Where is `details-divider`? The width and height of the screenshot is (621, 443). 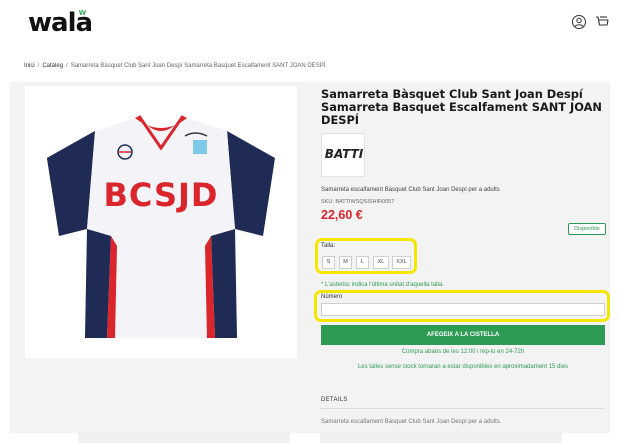
details-divider is located at coordinates (463, 408).